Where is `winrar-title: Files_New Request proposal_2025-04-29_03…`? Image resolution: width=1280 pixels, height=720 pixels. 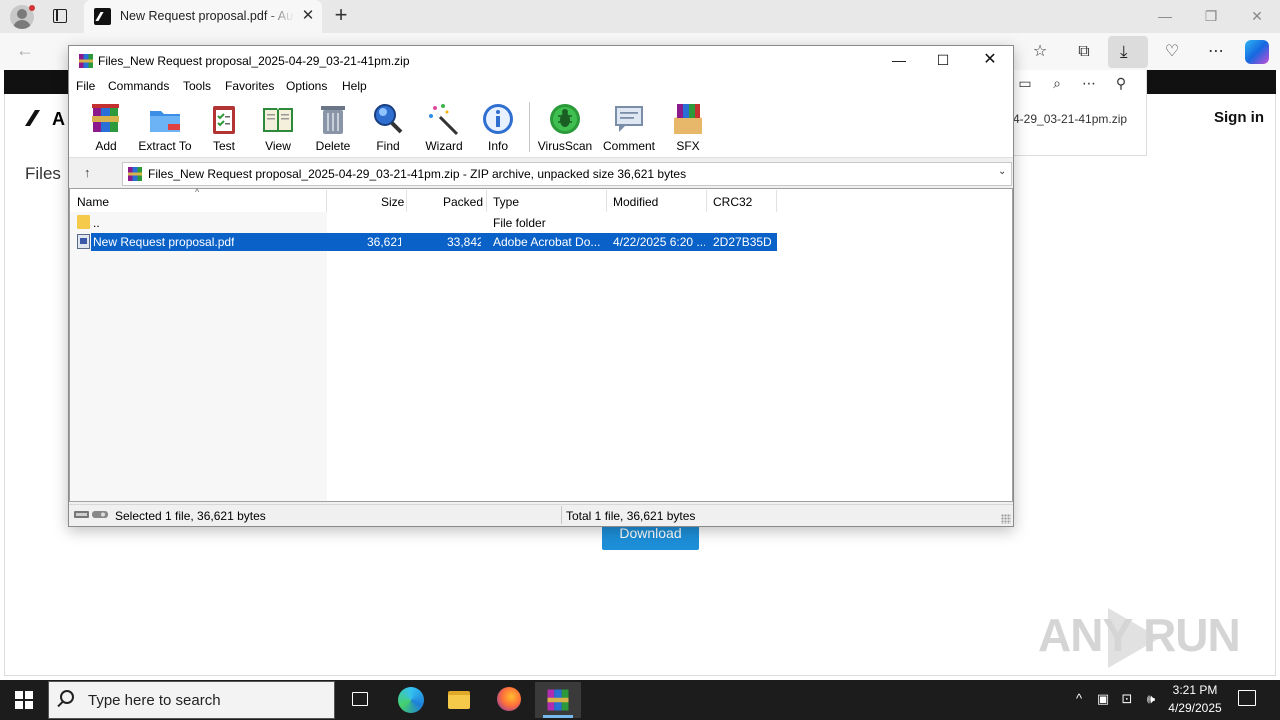
winrar-title: Files_New Request proposal_2025-04-29_03… is located at coordinates (254, 61).